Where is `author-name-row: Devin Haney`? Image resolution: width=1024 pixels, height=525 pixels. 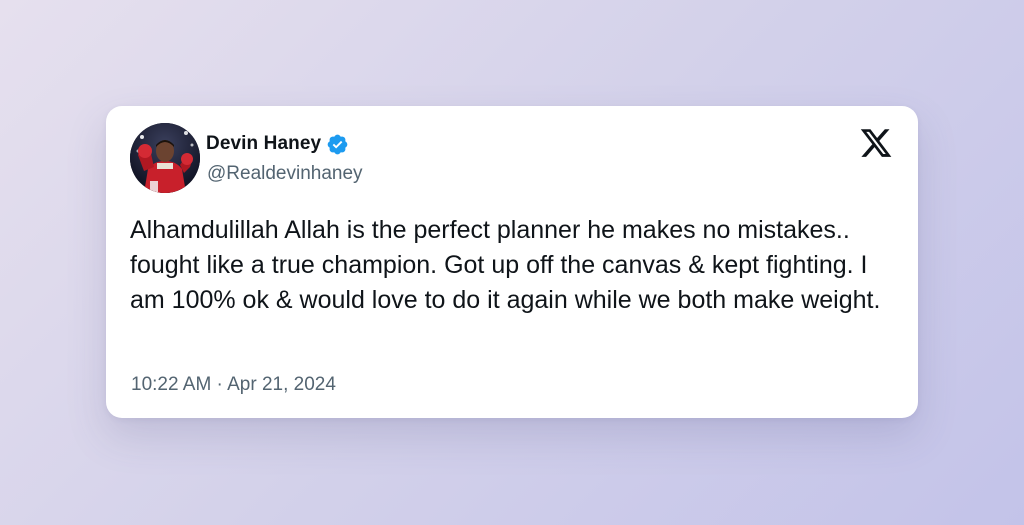 author-name-row: Devin Haney is located at coordinates (277, 144).